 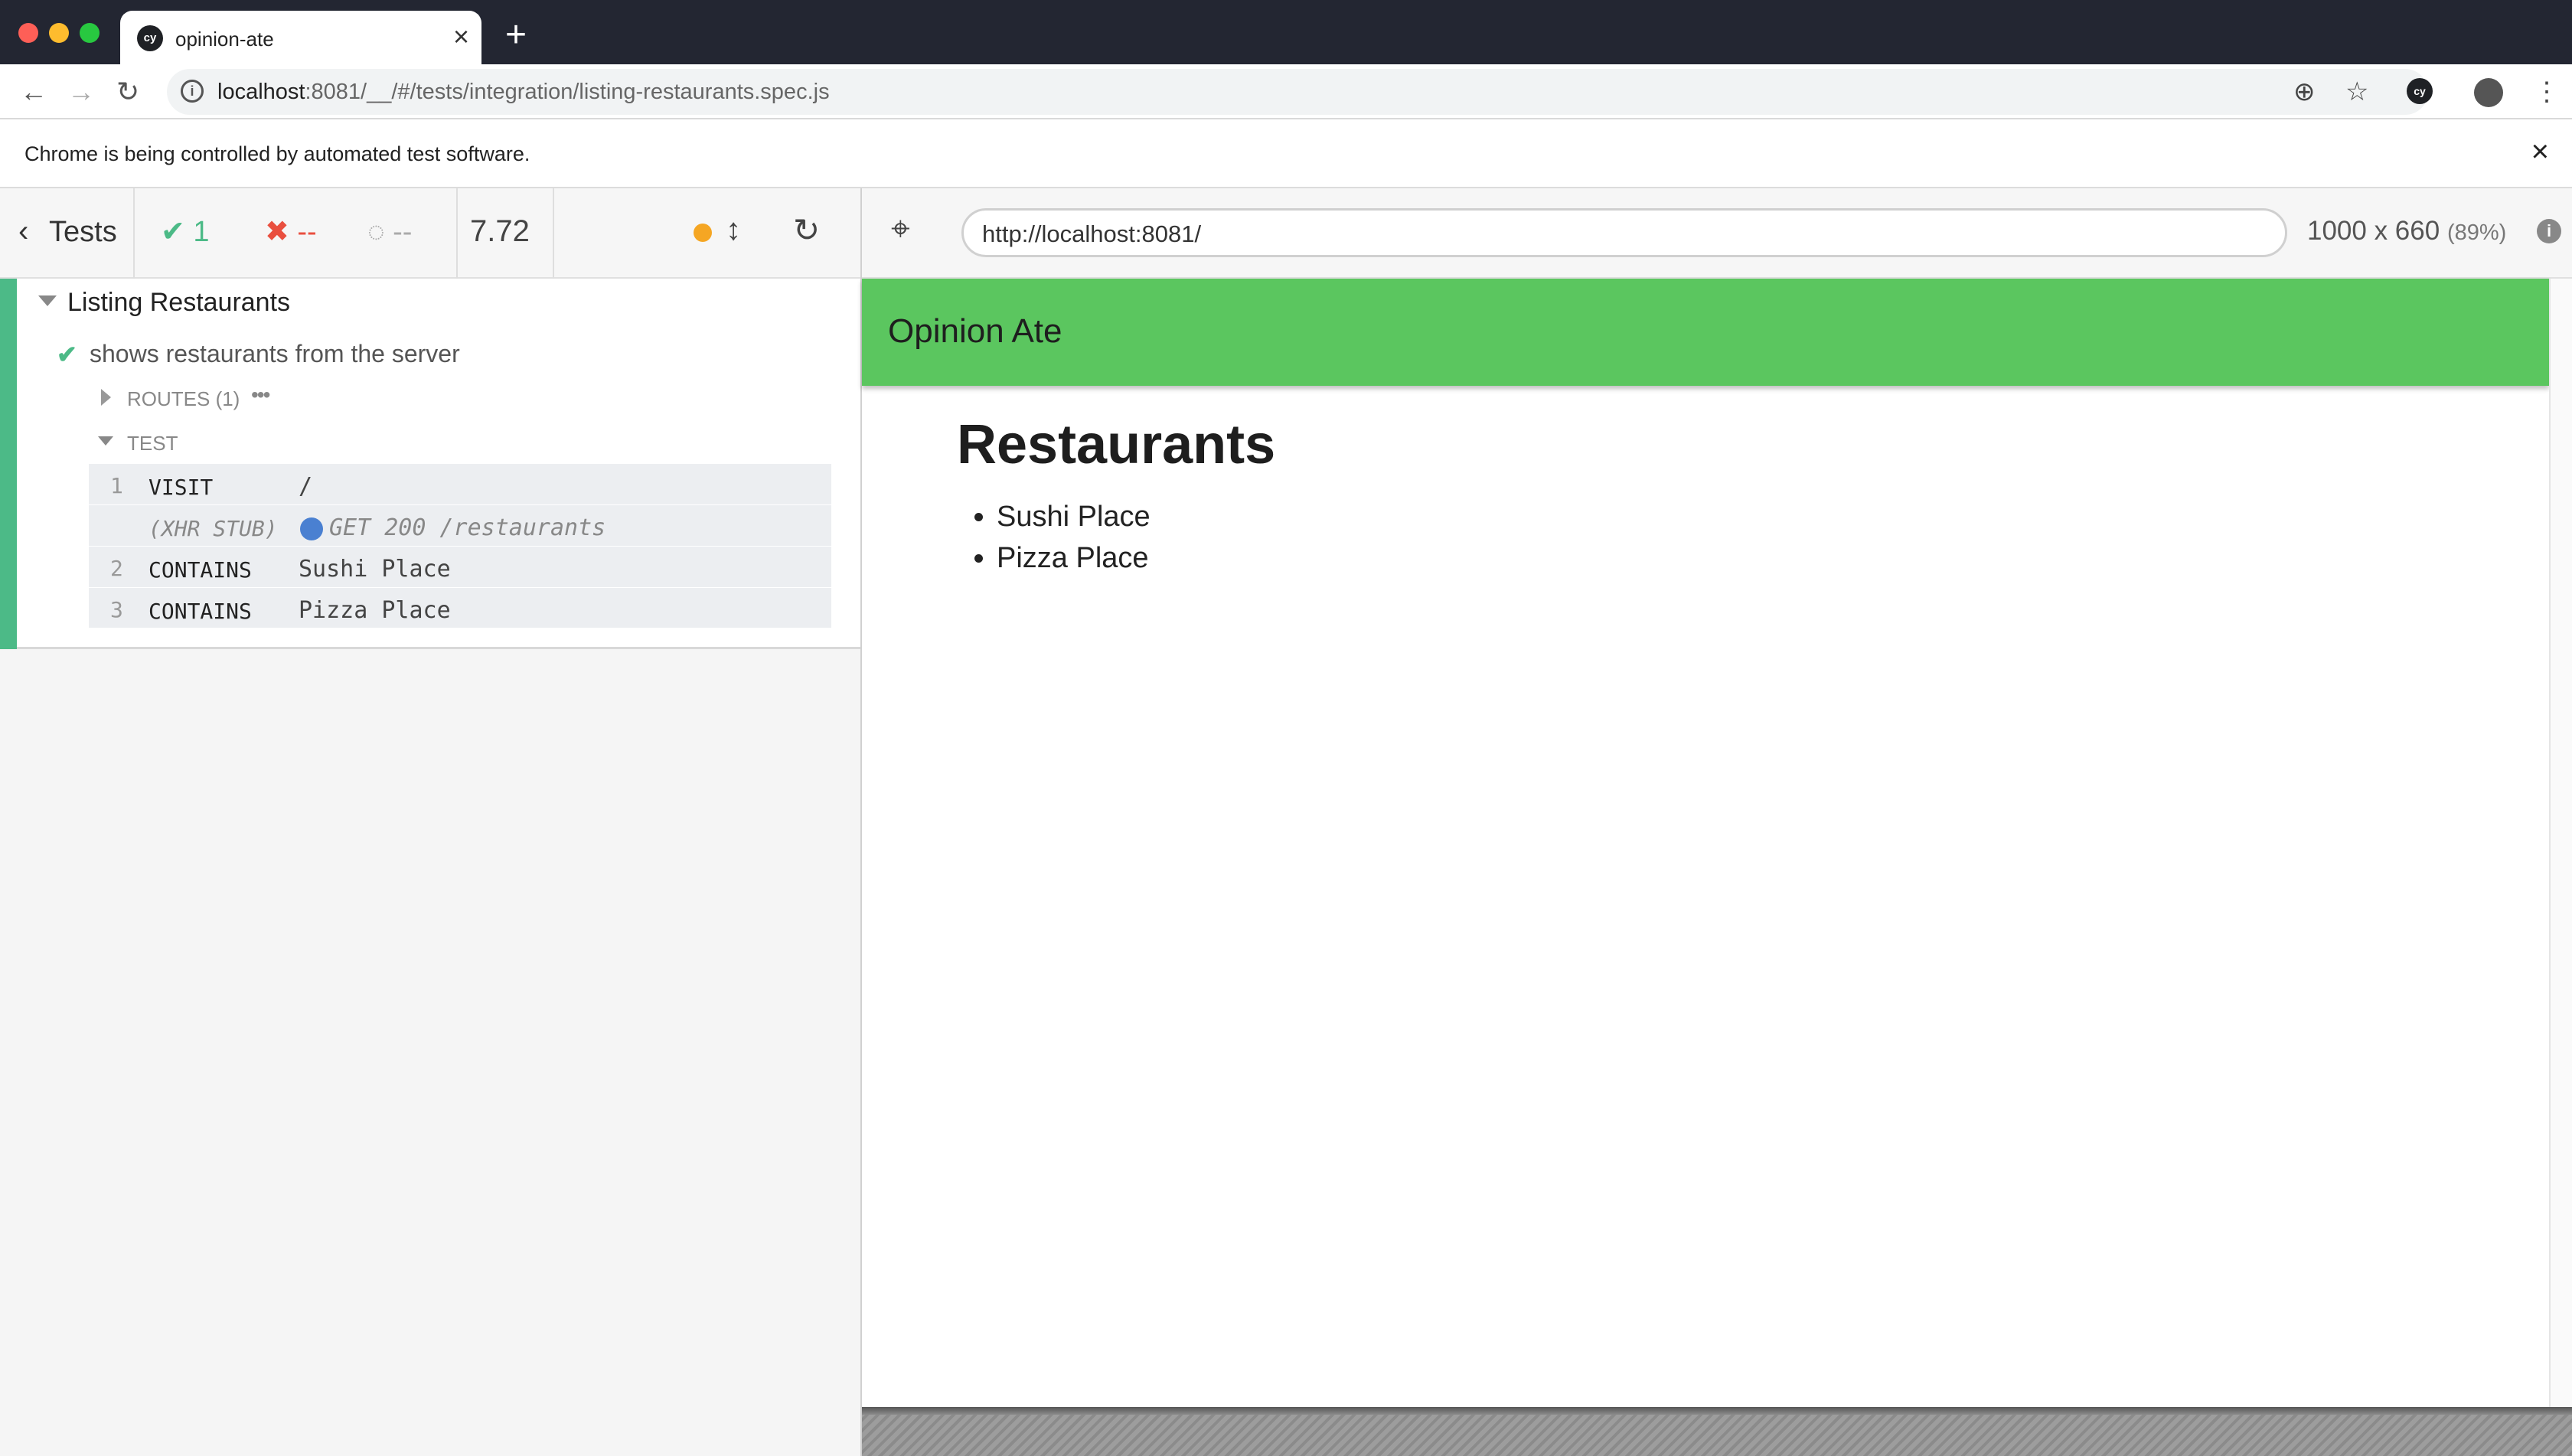 What do you see at coordinates (185, 232) in the screenshot?
I see `passed-stat: ✔ 1` at bounding box center [185, 232].